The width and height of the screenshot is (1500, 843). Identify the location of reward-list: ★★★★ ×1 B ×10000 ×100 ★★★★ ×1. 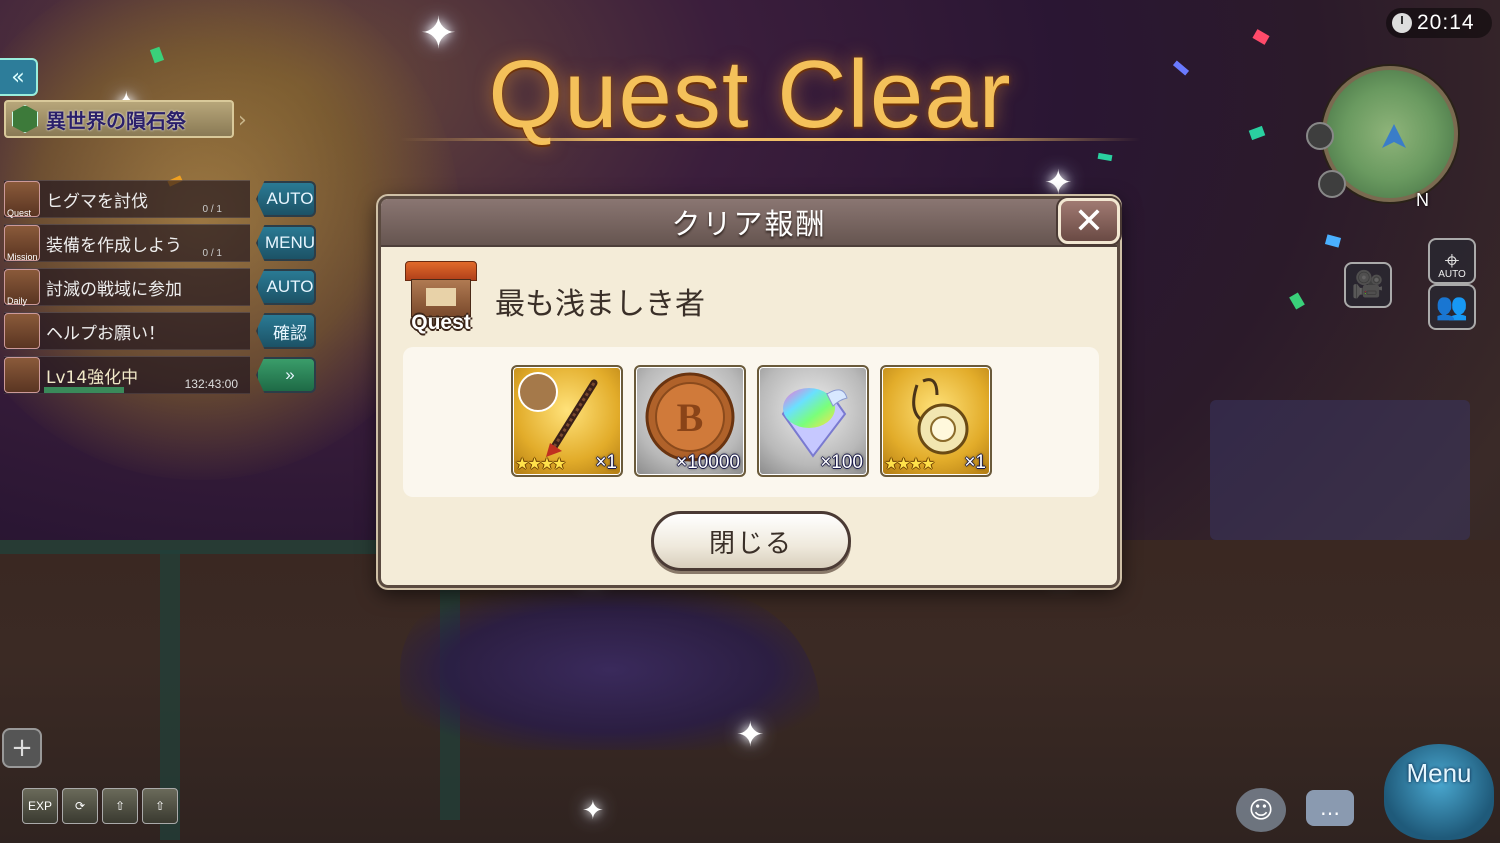
(751, 422).